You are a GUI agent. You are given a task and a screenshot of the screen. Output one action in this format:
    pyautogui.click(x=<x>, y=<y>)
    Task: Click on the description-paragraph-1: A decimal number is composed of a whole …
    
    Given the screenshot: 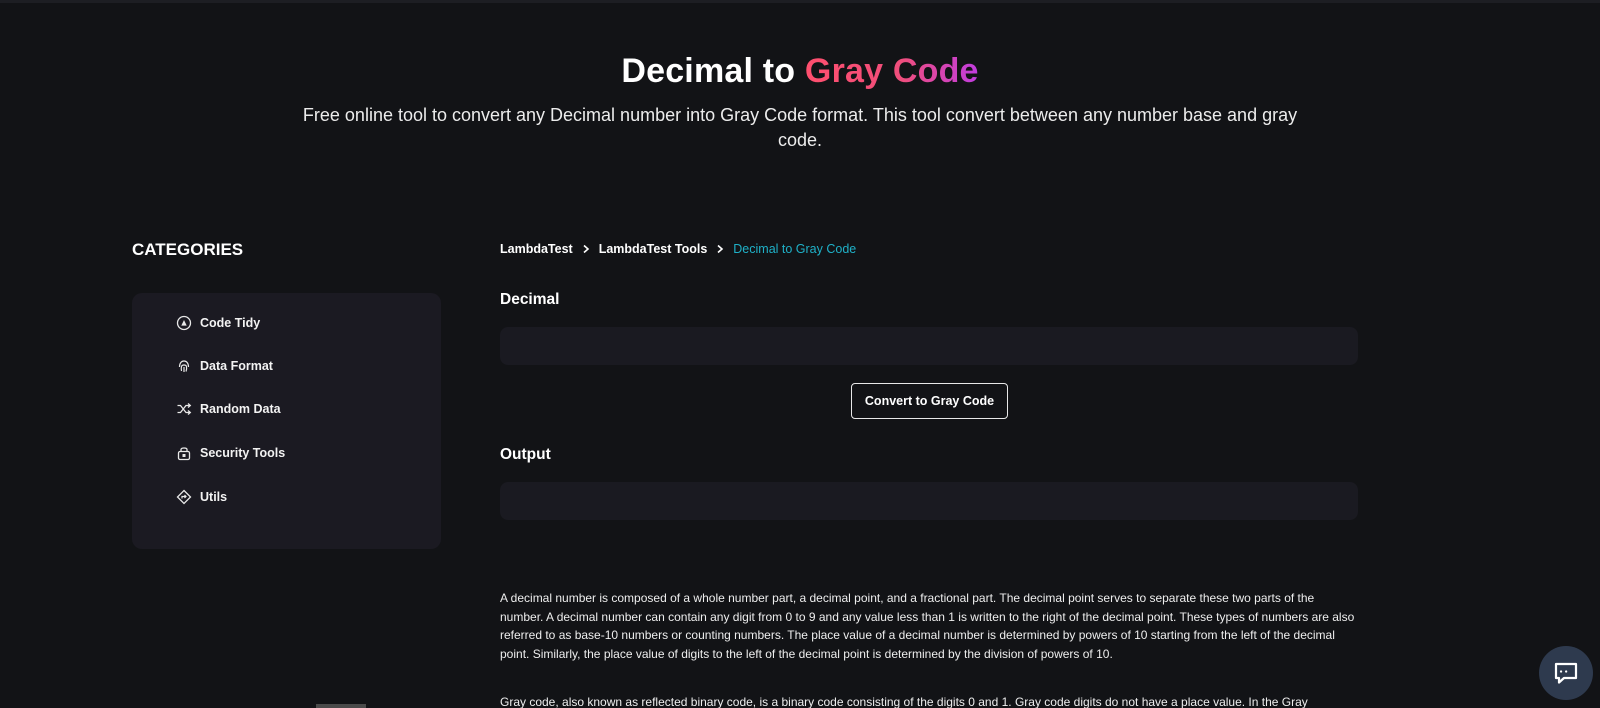 What is the action you would take?
    pyautogui.click(x=927, y=626)
    